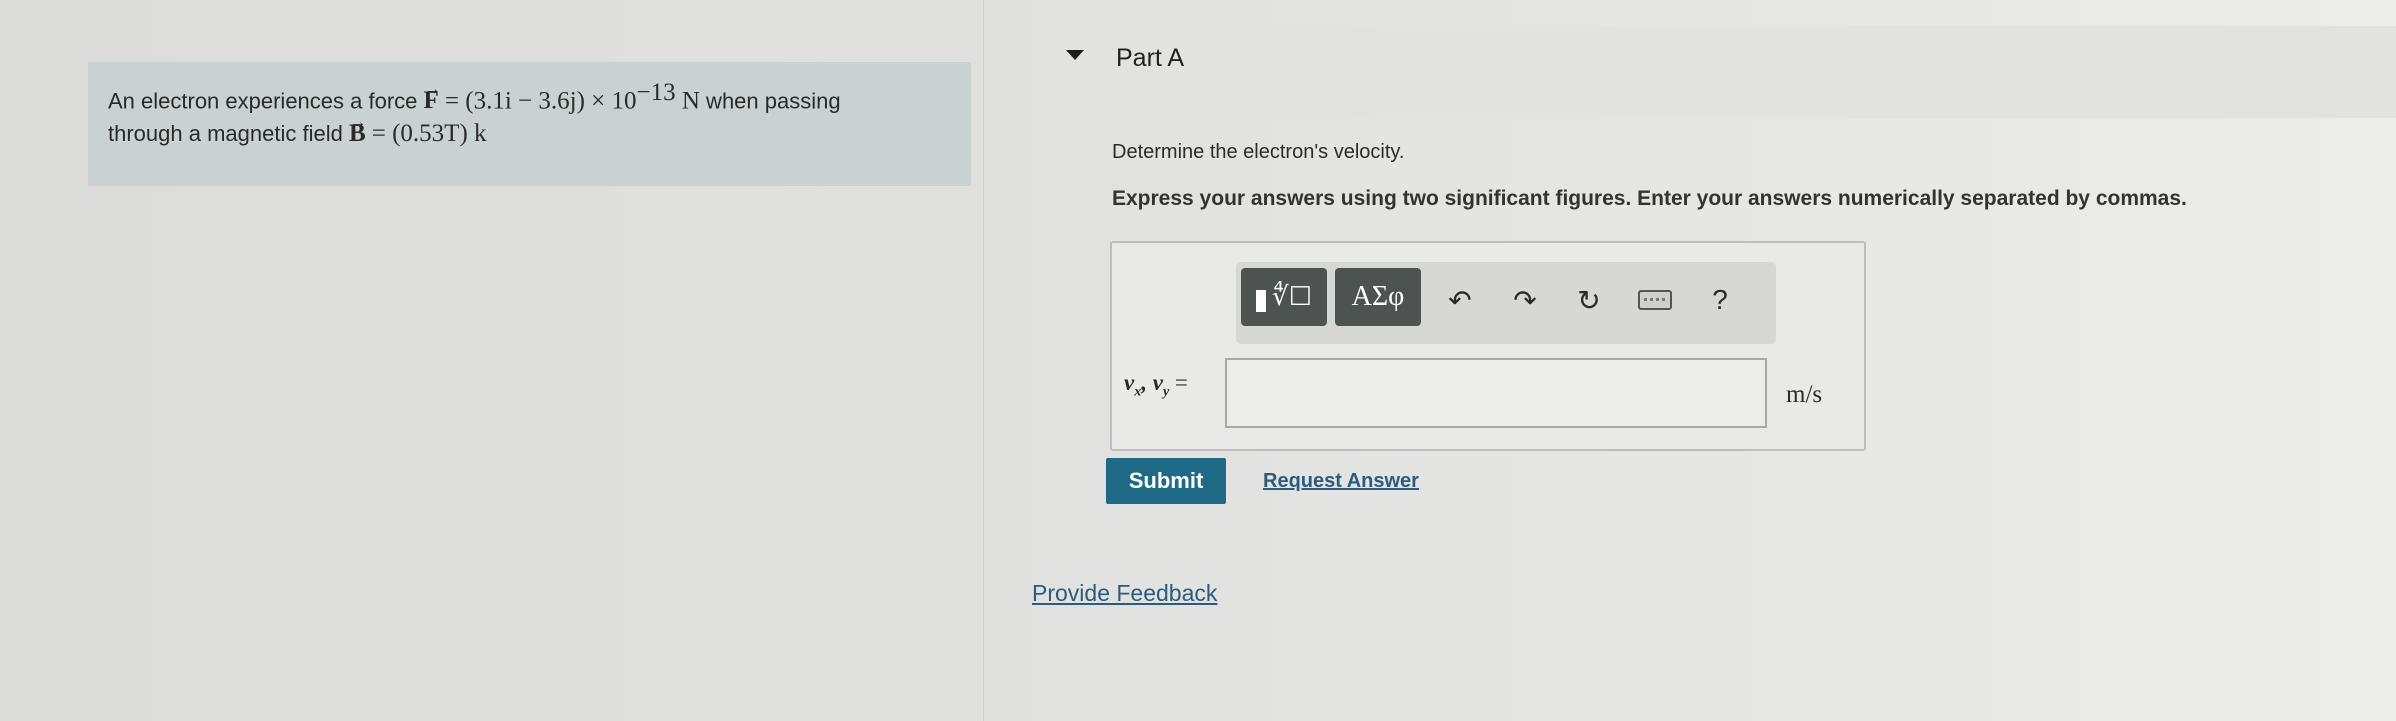 The height and width of the screenshot is (721, 2396). What do you see at coordinates (656, 92) in the screenshot?
I see `force-exponent: −13` at bounding box center [656, 92].